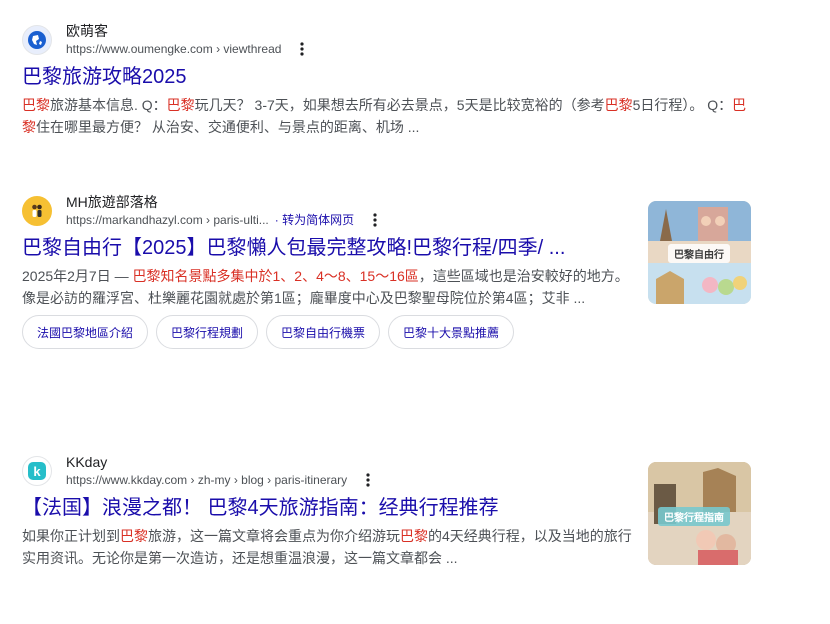 The width and height of the screenshot is (830, 624). What do you see at coordinates (77, 276) in the screenshot?
I see `snippet-text: 2025年2月7日 —` at bounding box center [77, 276].